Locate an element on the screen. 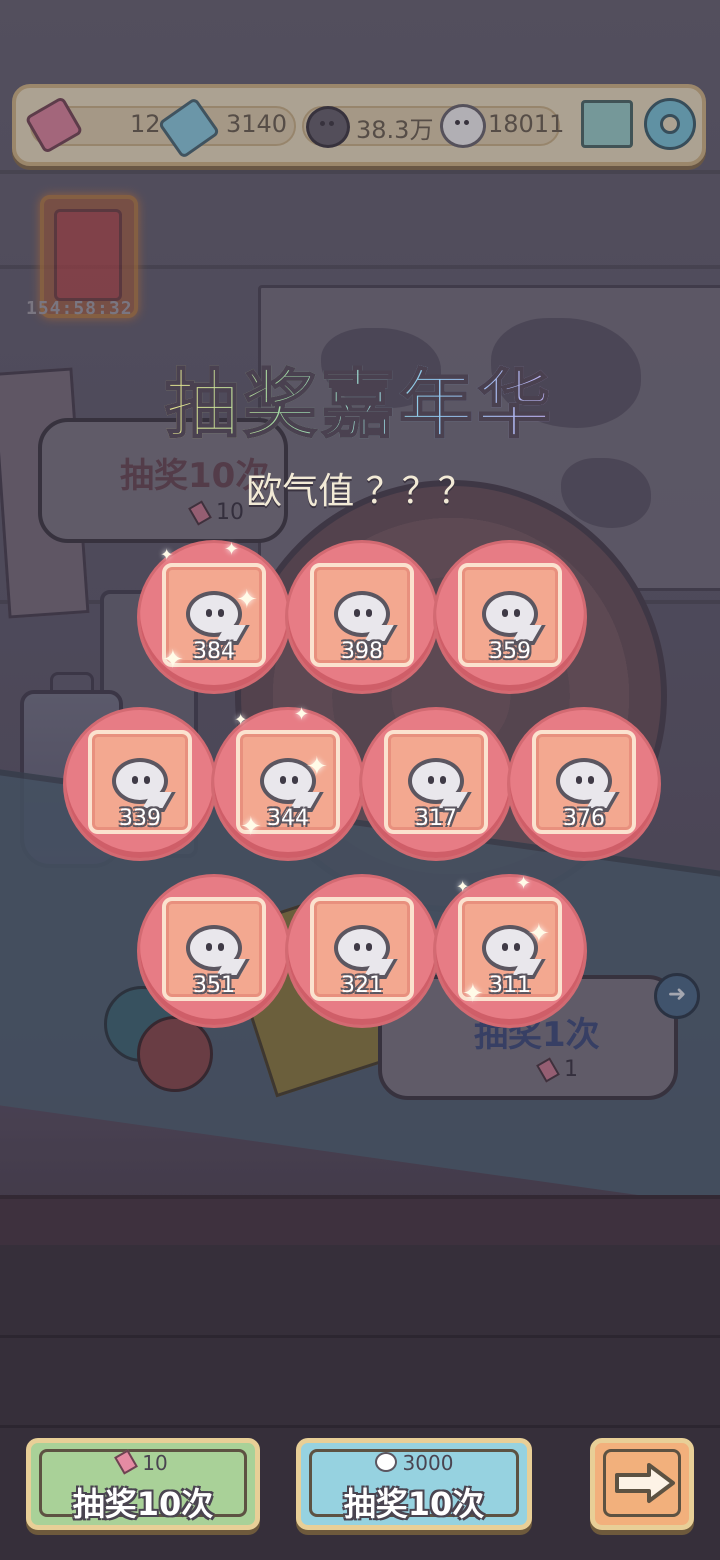 The width and height of the screenshot is (720, 1560). arrow-right-icon is located at coordinates (645, 1483).